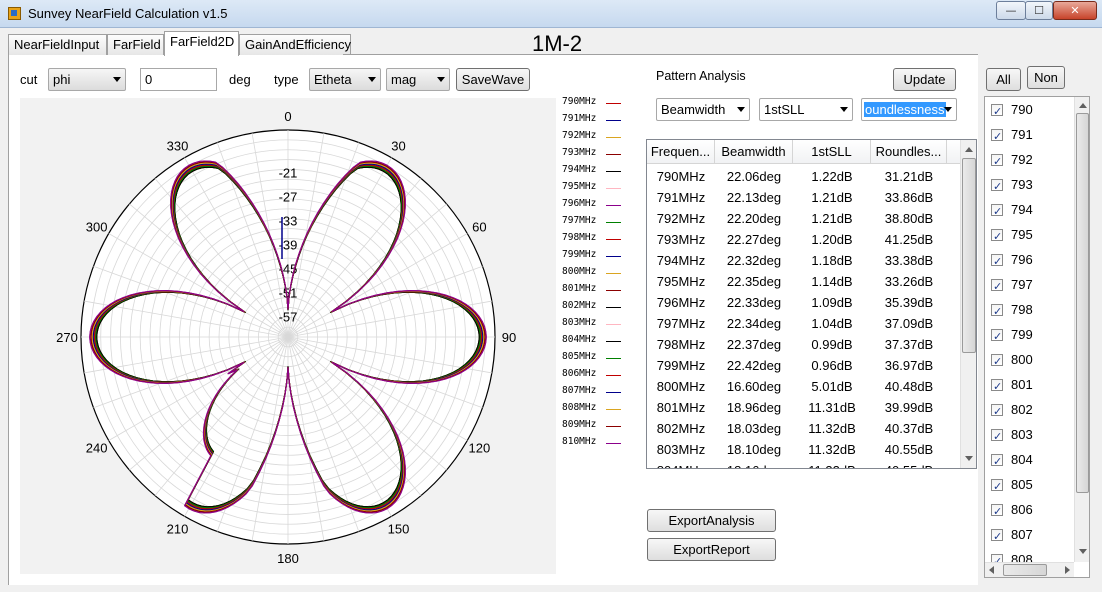 This screenshot has height=592, width=1102. What do you see at coordinates (803, 239) in the screenshot?
I see `table-row: 793MHz 22.27deg 1.20dB 41.25dB` at bounding box center [803, 239].